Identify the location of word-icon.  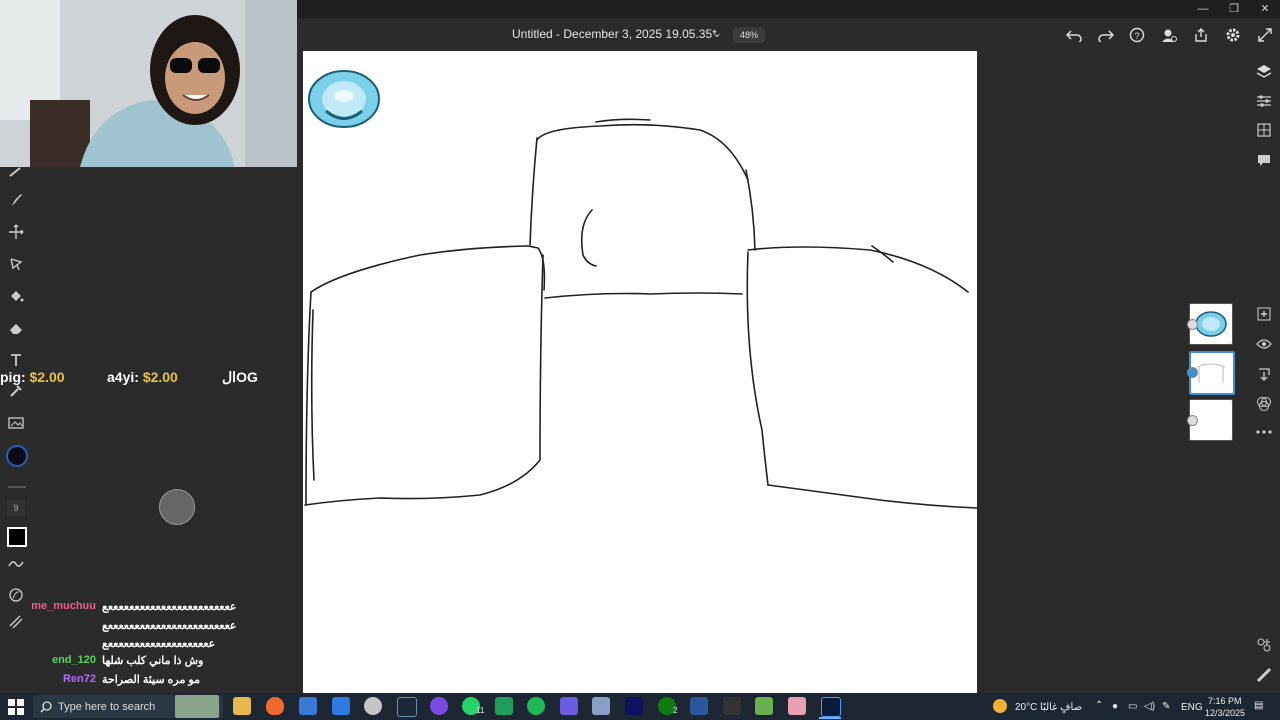
(699, 706).